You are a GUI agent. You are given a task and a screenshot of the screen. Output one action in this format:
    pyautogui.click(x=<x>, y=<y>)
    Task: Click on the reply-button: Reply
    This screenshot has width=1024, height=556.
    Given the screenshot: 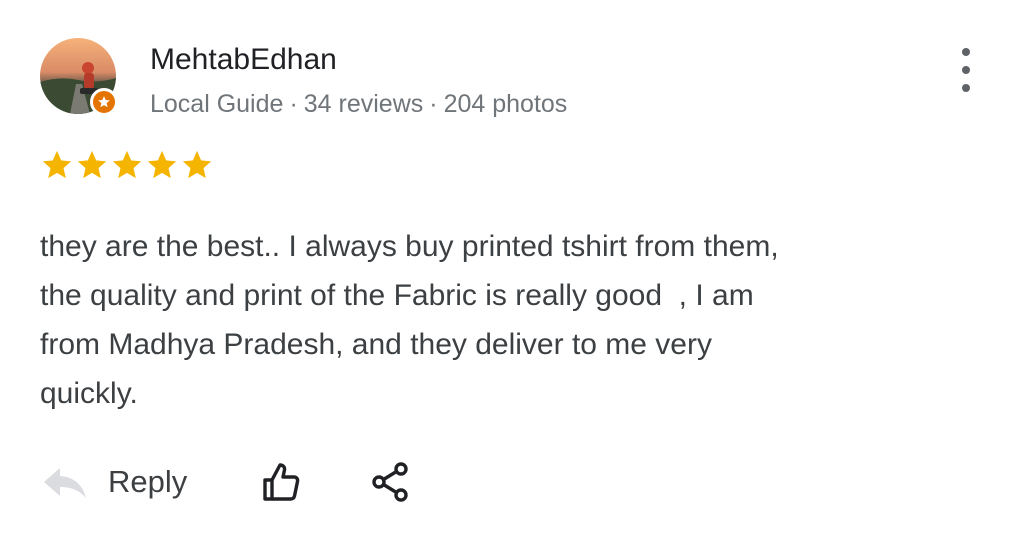 What is the action you would take?
    pyautogui.click(x=113, y=482)
    